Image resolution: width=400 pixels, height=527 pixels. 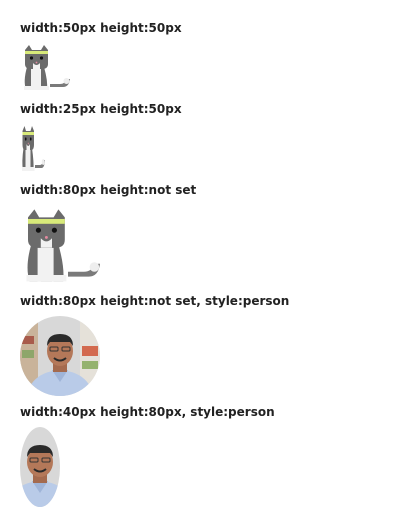 I want to click on example-label-25x50: width:25px height:50px, so click(x=101, y=109).